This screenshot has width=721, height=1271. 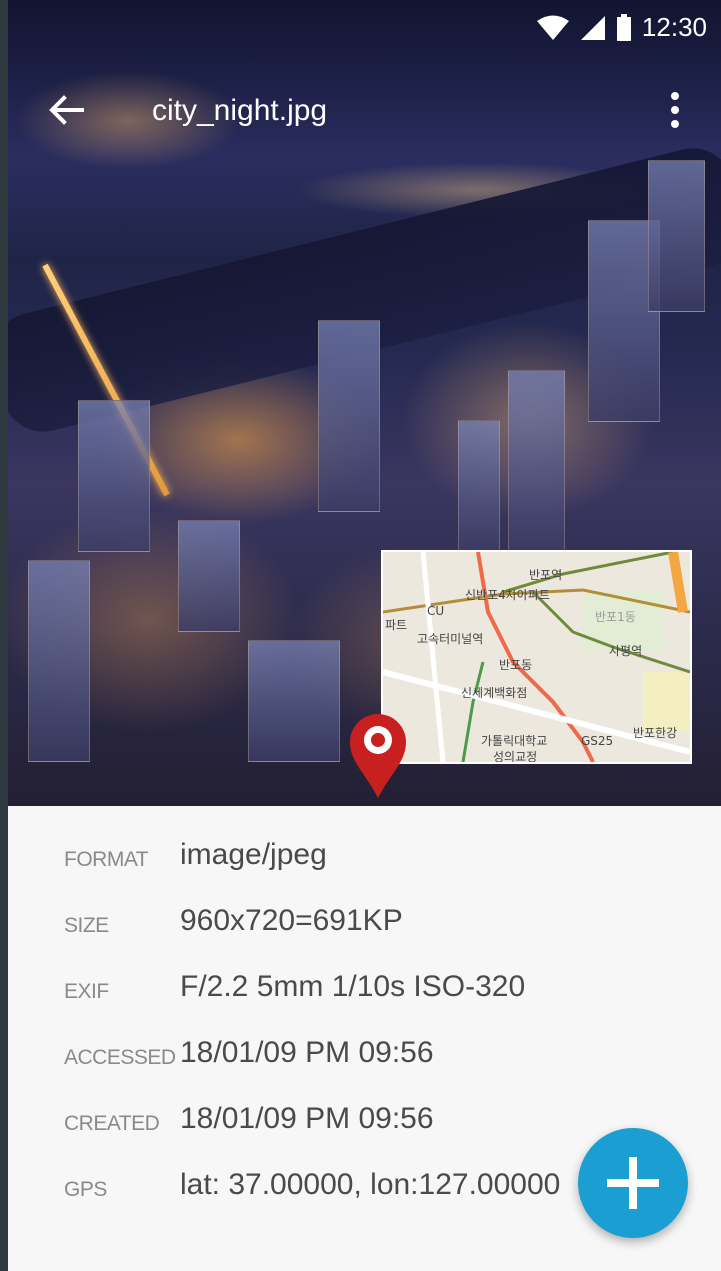 What do you see at coordinates (370, 1184) in the screenshot?
I see `detail-value: lat: 37.00000, lon:127.00000` at bounding box center [370, 1184].